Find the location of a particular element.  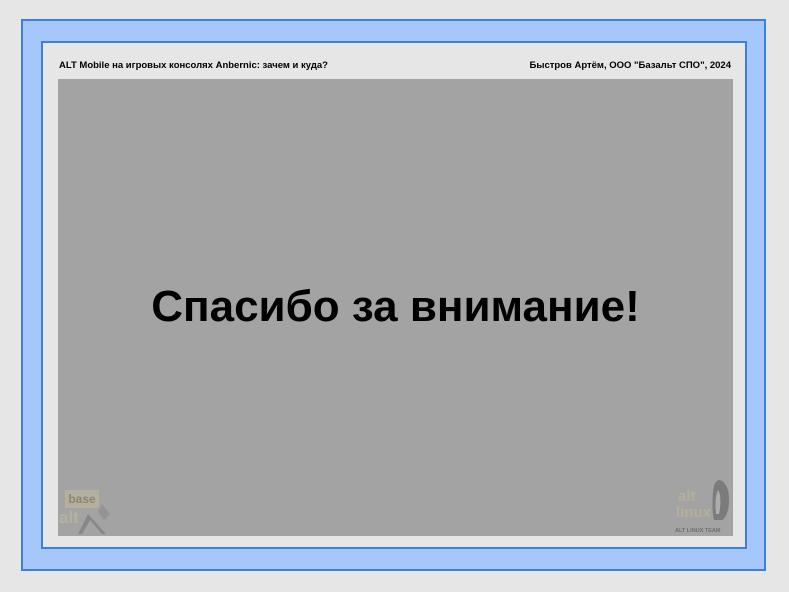

thanks-heading: Спасибо за внимание! is located at coordinates (395, 306).